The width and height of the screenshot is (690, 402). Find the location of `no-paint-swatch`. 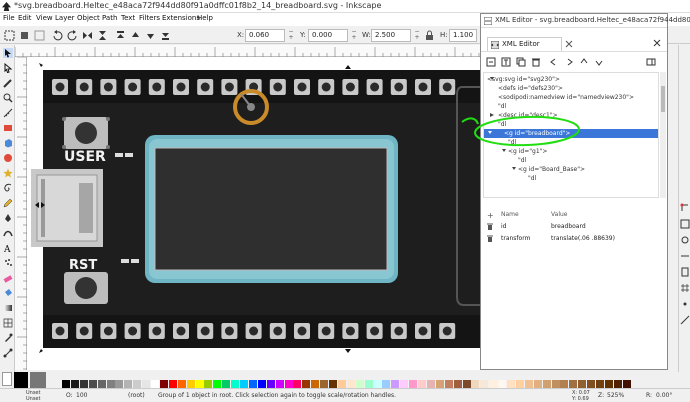

no-paint-swatch is located at coordinates (7, 379).